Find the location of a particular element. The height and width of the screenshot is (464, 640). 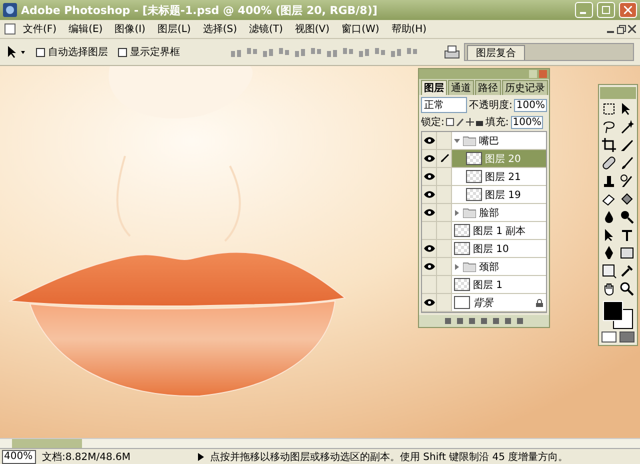

menu-item: 滤镜(T) is located at coordinates (266, 29).